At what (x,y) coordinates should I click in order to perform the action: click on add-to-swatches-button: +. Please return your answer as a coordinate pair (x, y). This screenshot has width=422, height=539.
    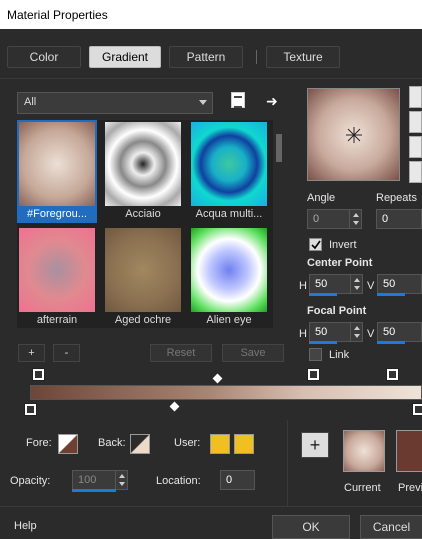
    Looking at the image, I should click on (315, 445).